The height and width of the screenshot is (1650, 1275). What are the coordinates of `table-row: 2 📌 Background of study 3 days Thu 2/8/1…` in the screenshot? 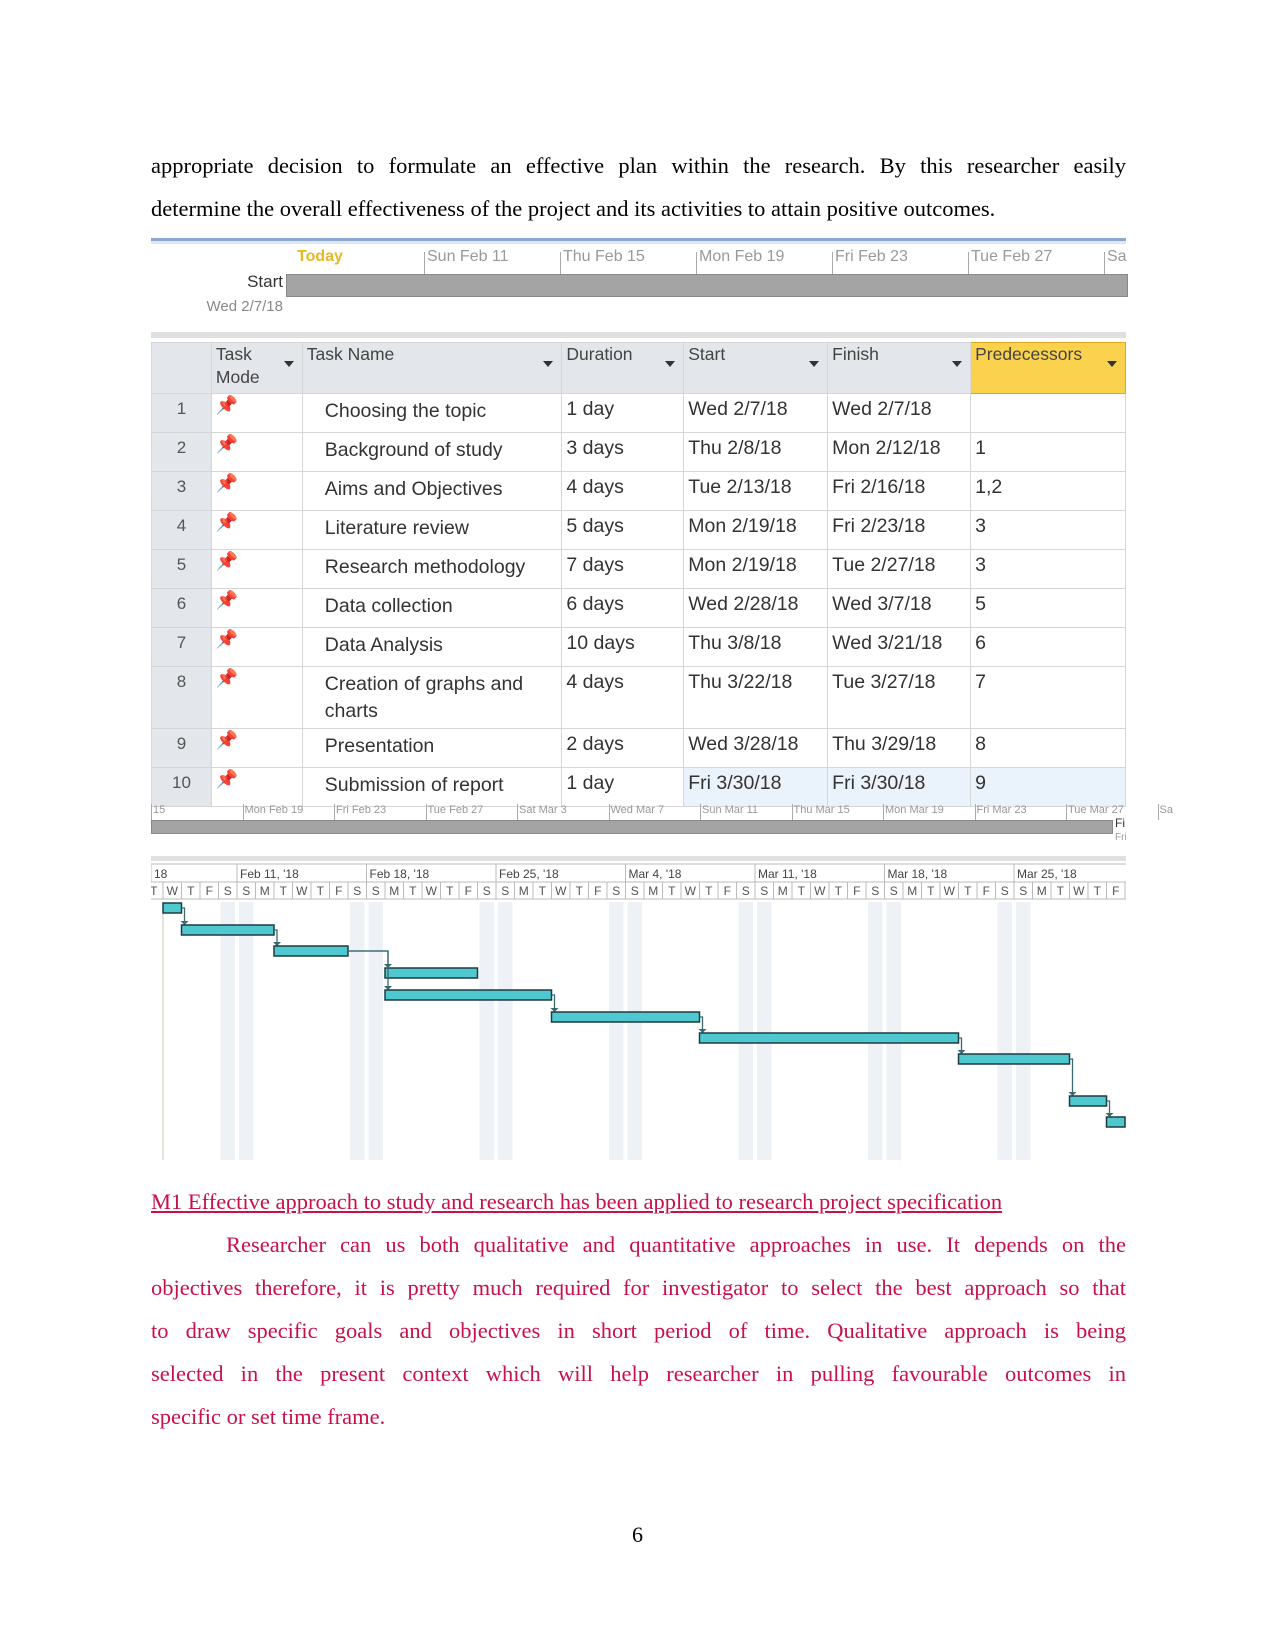 It's located at (638, 452).